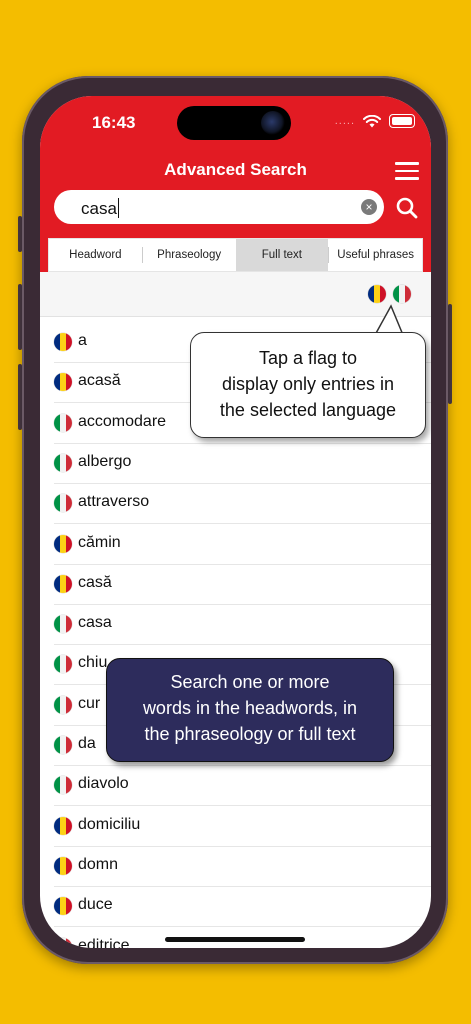 This screenshot has height=1024, width=471. What do you see at coordinates (407, 208) in the screenshot?
I see `search-icon` at bounding box center [407, 208].